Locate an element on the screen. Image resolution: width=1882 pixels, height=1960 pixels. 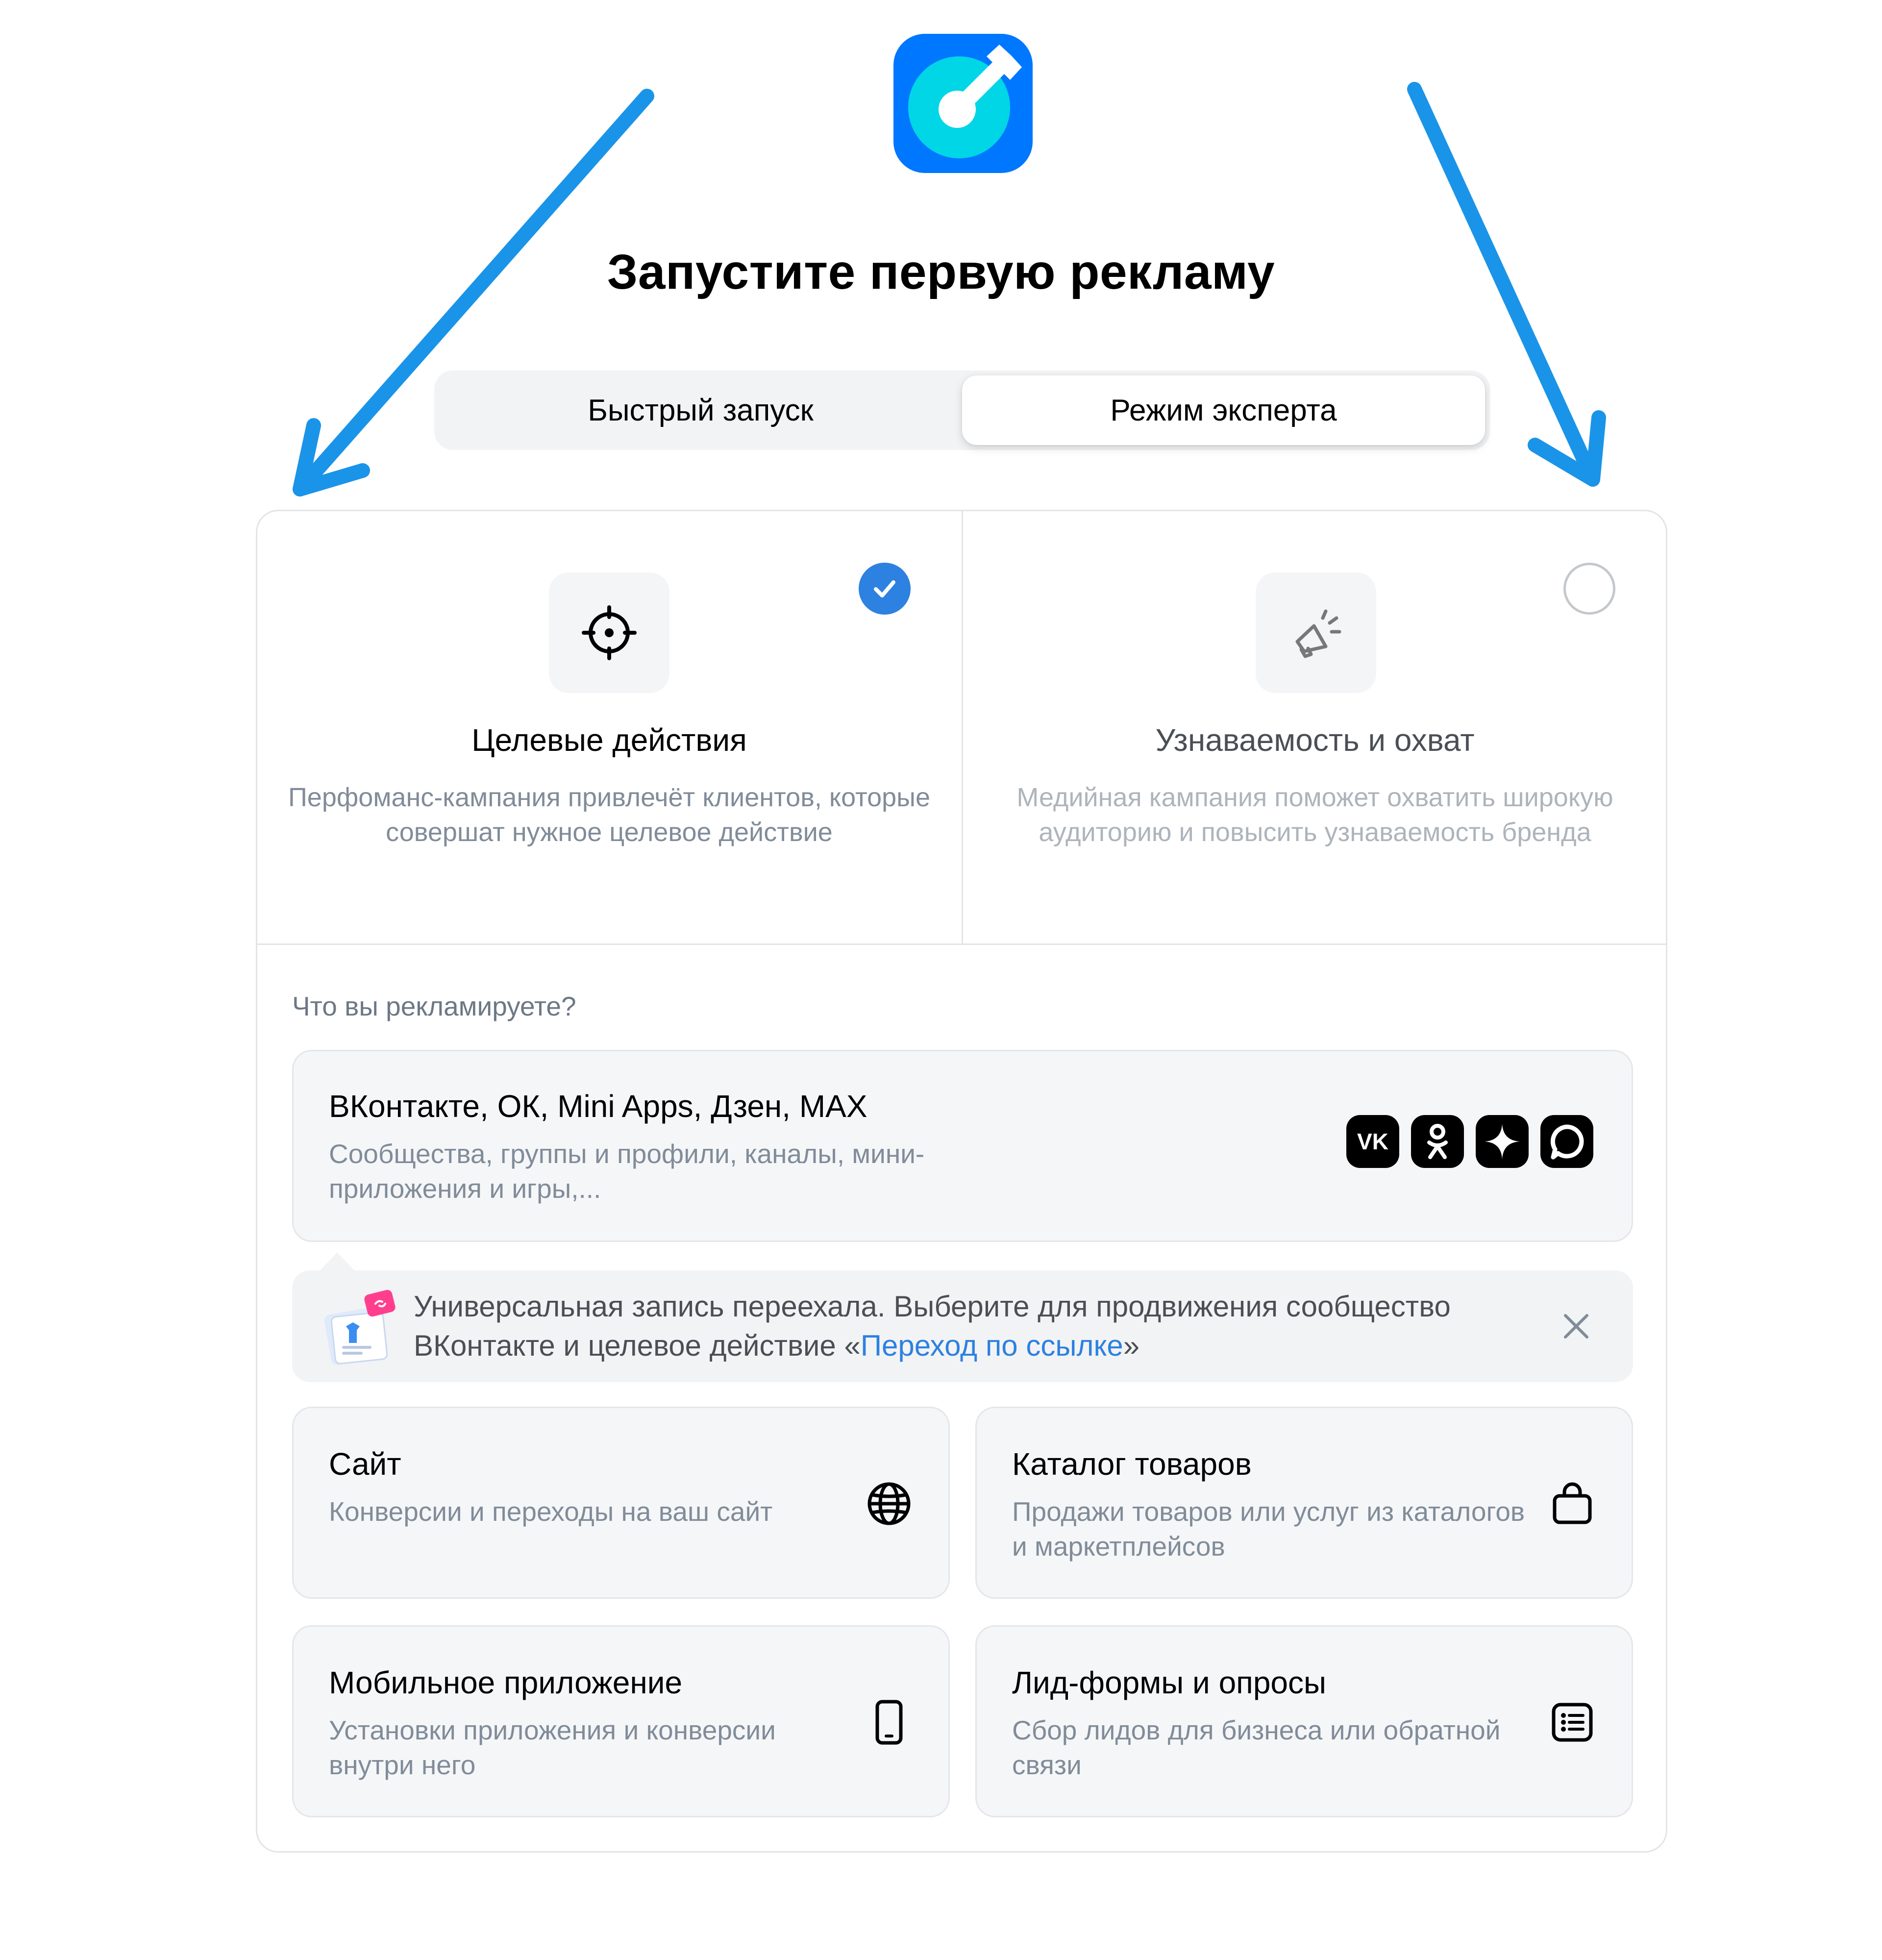
vk-icon: VK is located at coordinates (1372, 1141).